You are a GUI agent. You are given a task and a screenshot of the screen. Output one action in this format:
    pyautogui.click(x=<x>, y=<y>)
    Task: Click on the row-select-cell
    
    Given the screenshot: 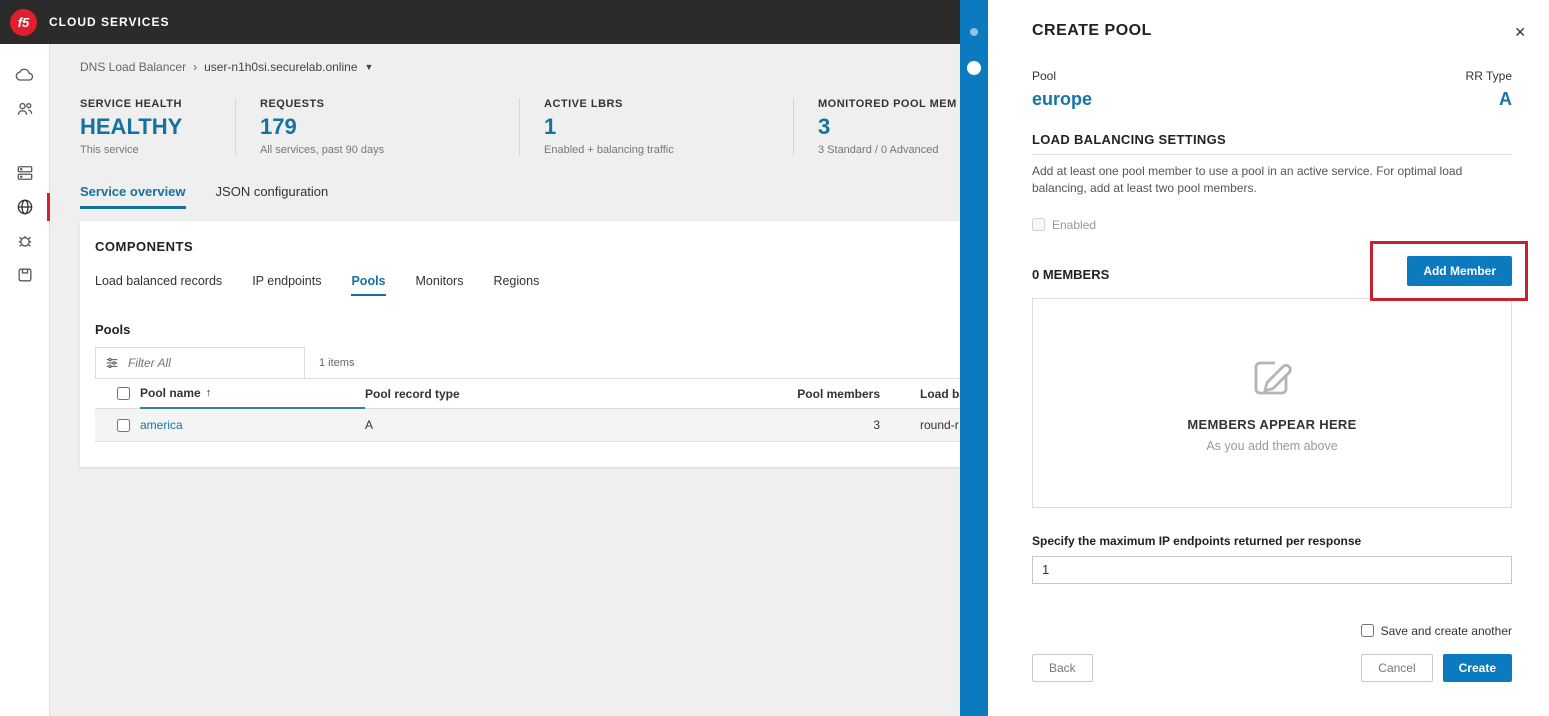 What is the action you would take?
    pyautogui.click(x=117, y=425)
    